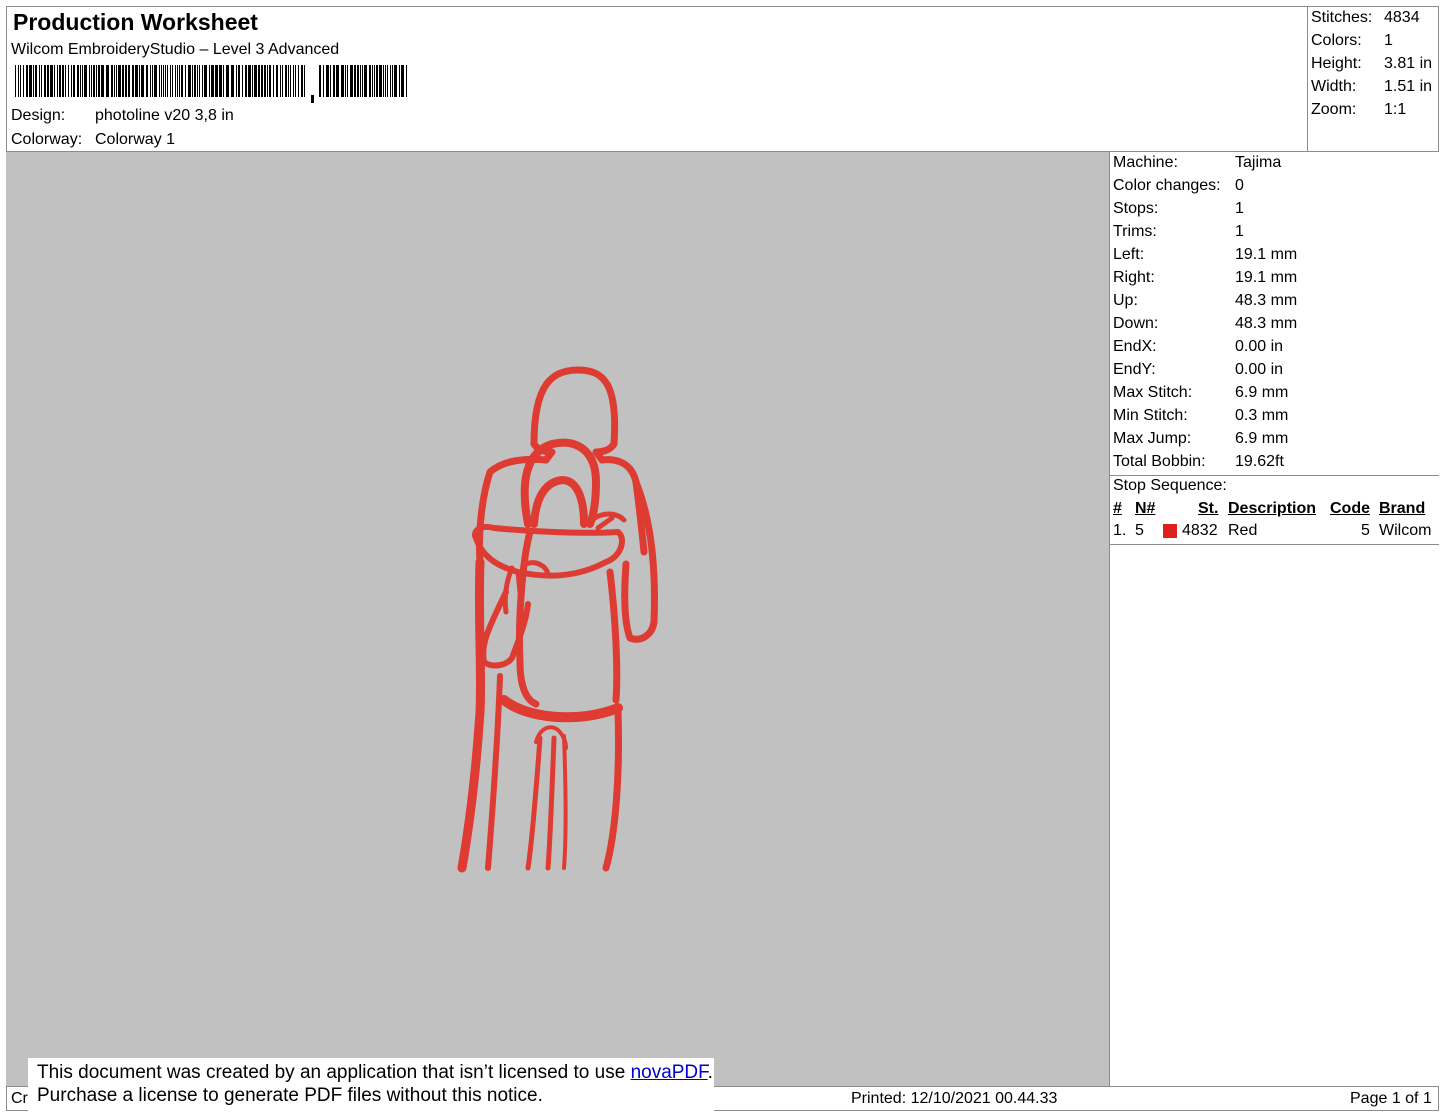 Image resolution: width=1445 pixels, height=1117 pixels. What do you see at coordinates (1258, 162) in the screenshot?
I see `detail-value: Tajima` at bounding box center [1258, 162].